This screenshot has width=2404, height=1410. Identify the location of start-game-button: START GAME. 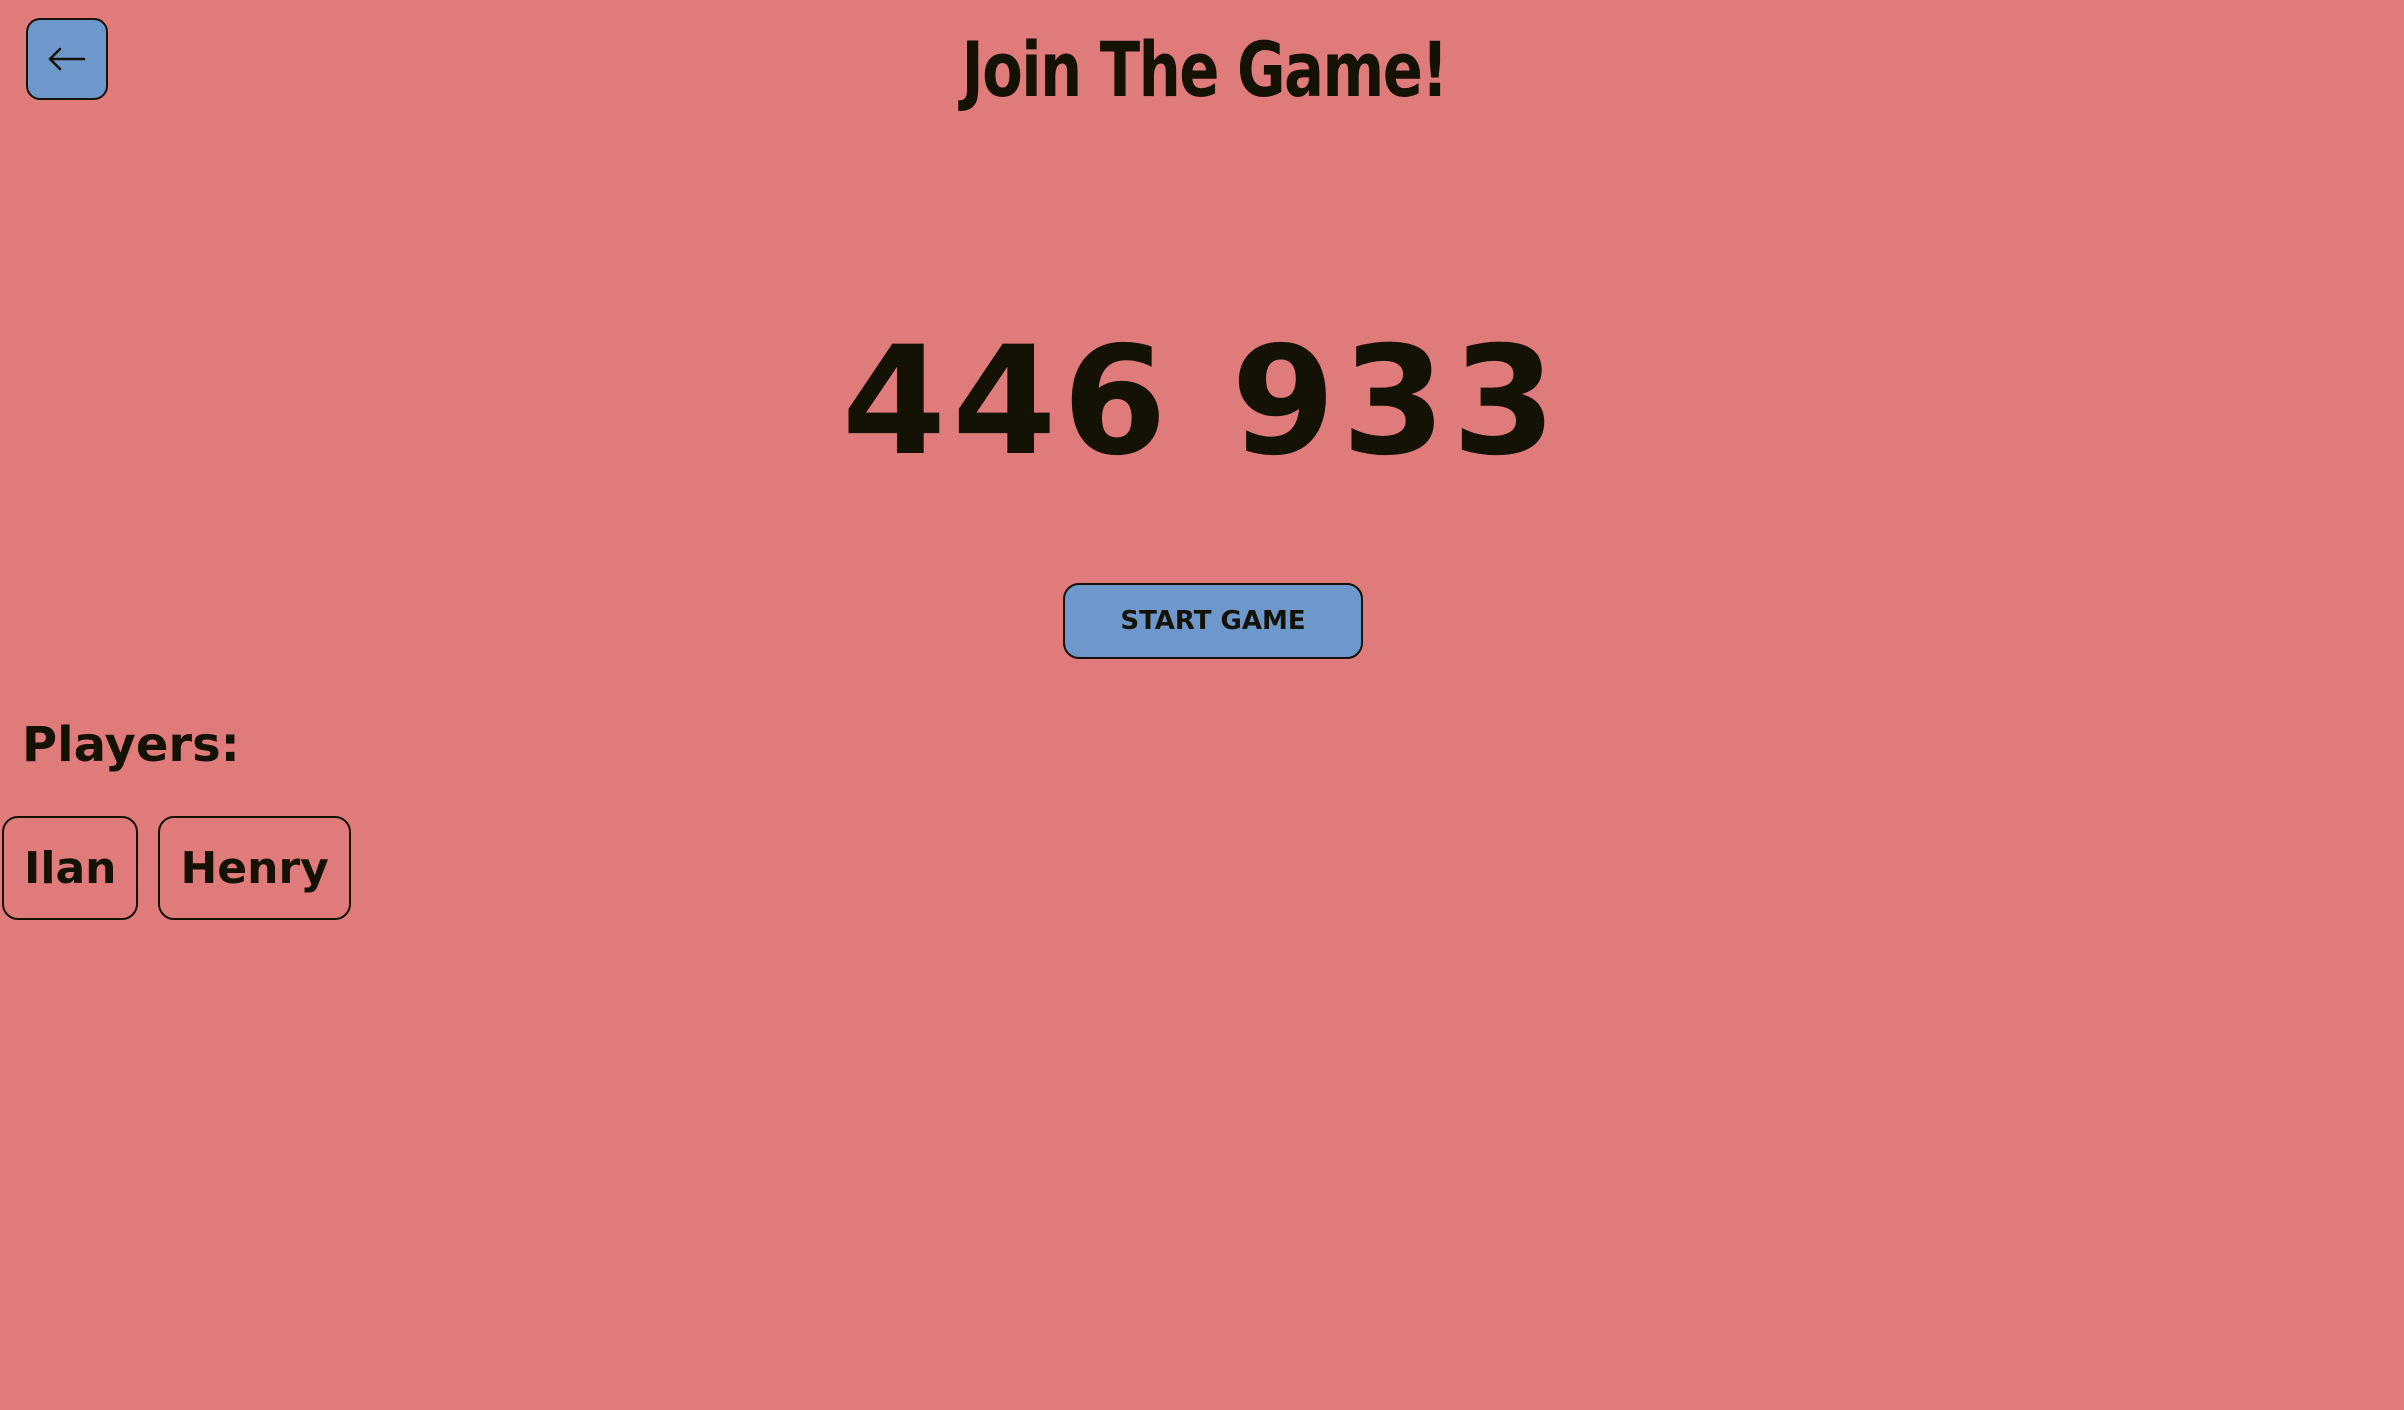
(1213, 621).